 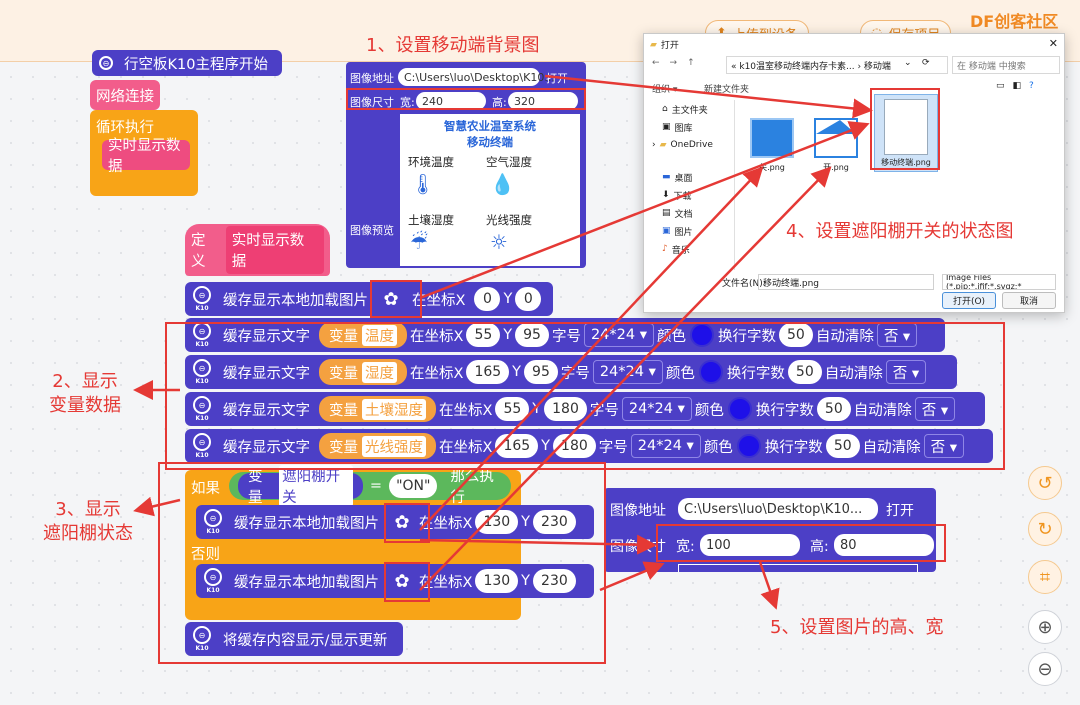 I want to click on arrow-to-size, so click(x=632, y=576).